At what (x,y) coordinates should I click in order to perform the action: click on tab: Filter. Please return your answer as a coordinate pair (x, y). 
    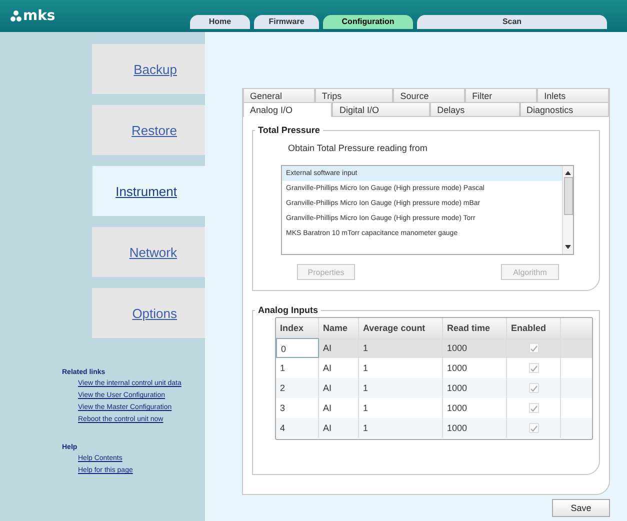
    Looking at the image, I should click on (501, 96).